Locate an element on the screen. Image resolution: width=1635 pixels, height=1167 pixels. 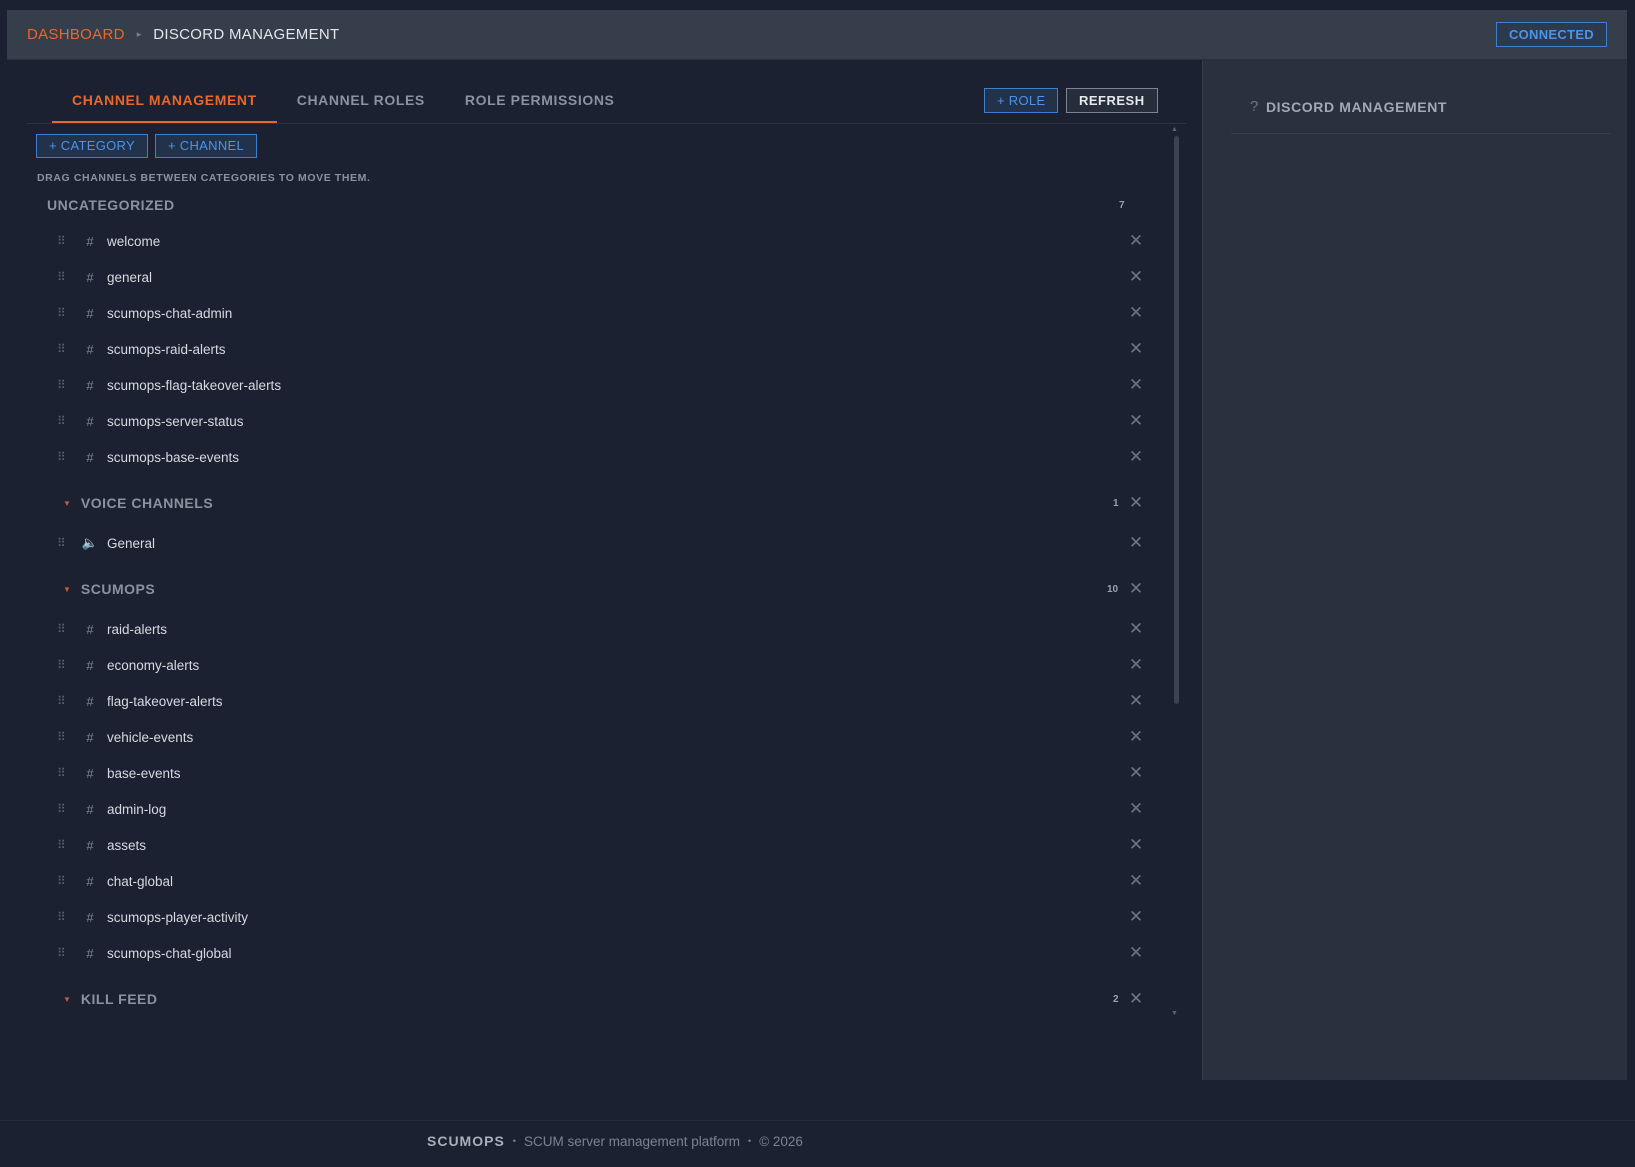
channel-row: ⠿ # general is located at coordinates (607, 277).